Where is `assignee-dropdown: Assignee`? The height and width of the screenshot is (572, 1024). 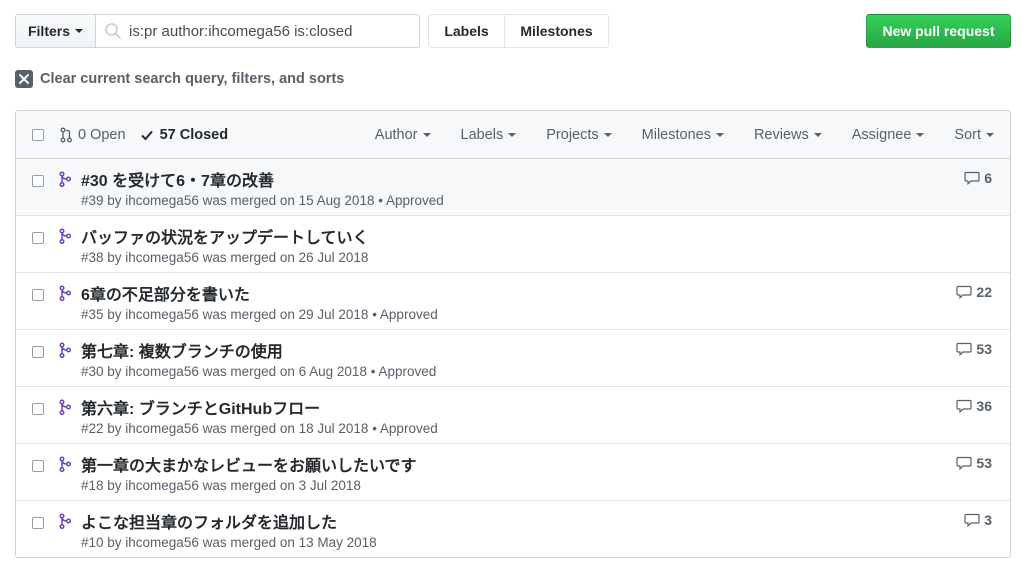 assignee-dropdown: Assignee is located at coordinates (888, 135).